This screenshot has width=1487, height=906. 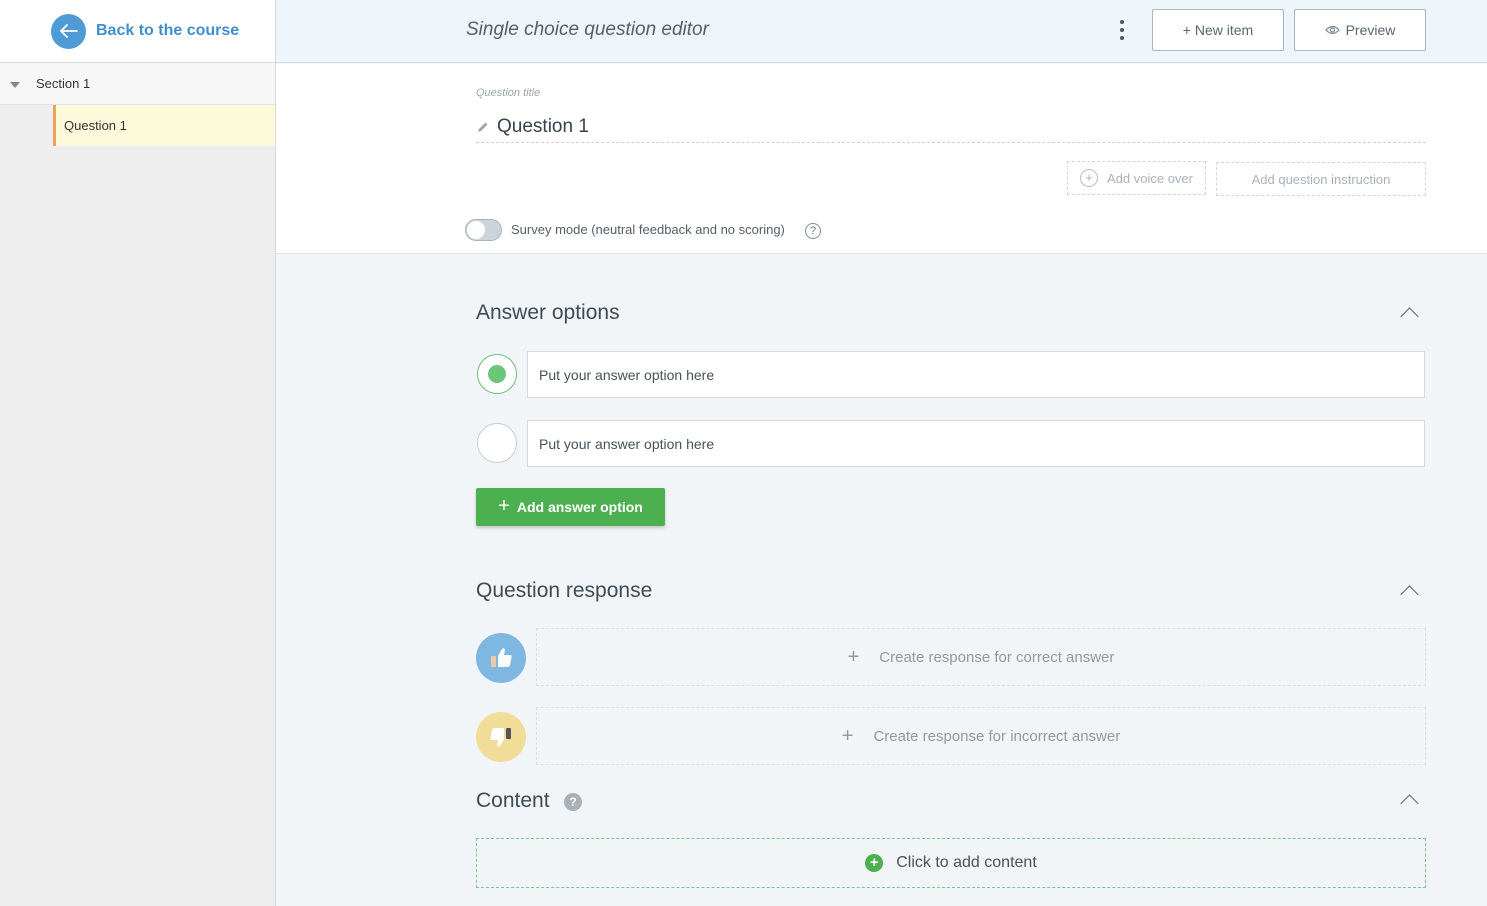 I want to click on back-to-course-link: Back to the course, so click(x=137, y=31).